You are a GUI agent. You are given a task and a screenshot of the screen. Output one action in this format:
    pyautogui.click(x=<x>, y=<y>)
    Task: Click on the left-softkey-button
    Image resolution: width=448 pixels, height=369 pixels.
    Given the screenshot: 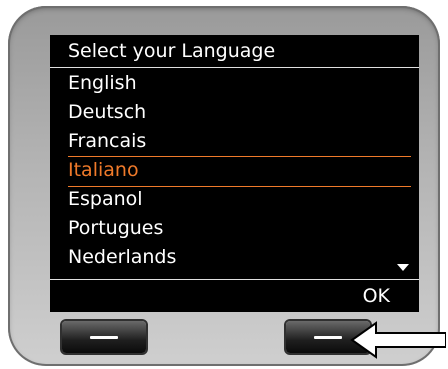 What is the action you would take?
    pyautogui.click(x=104, y=337)
    